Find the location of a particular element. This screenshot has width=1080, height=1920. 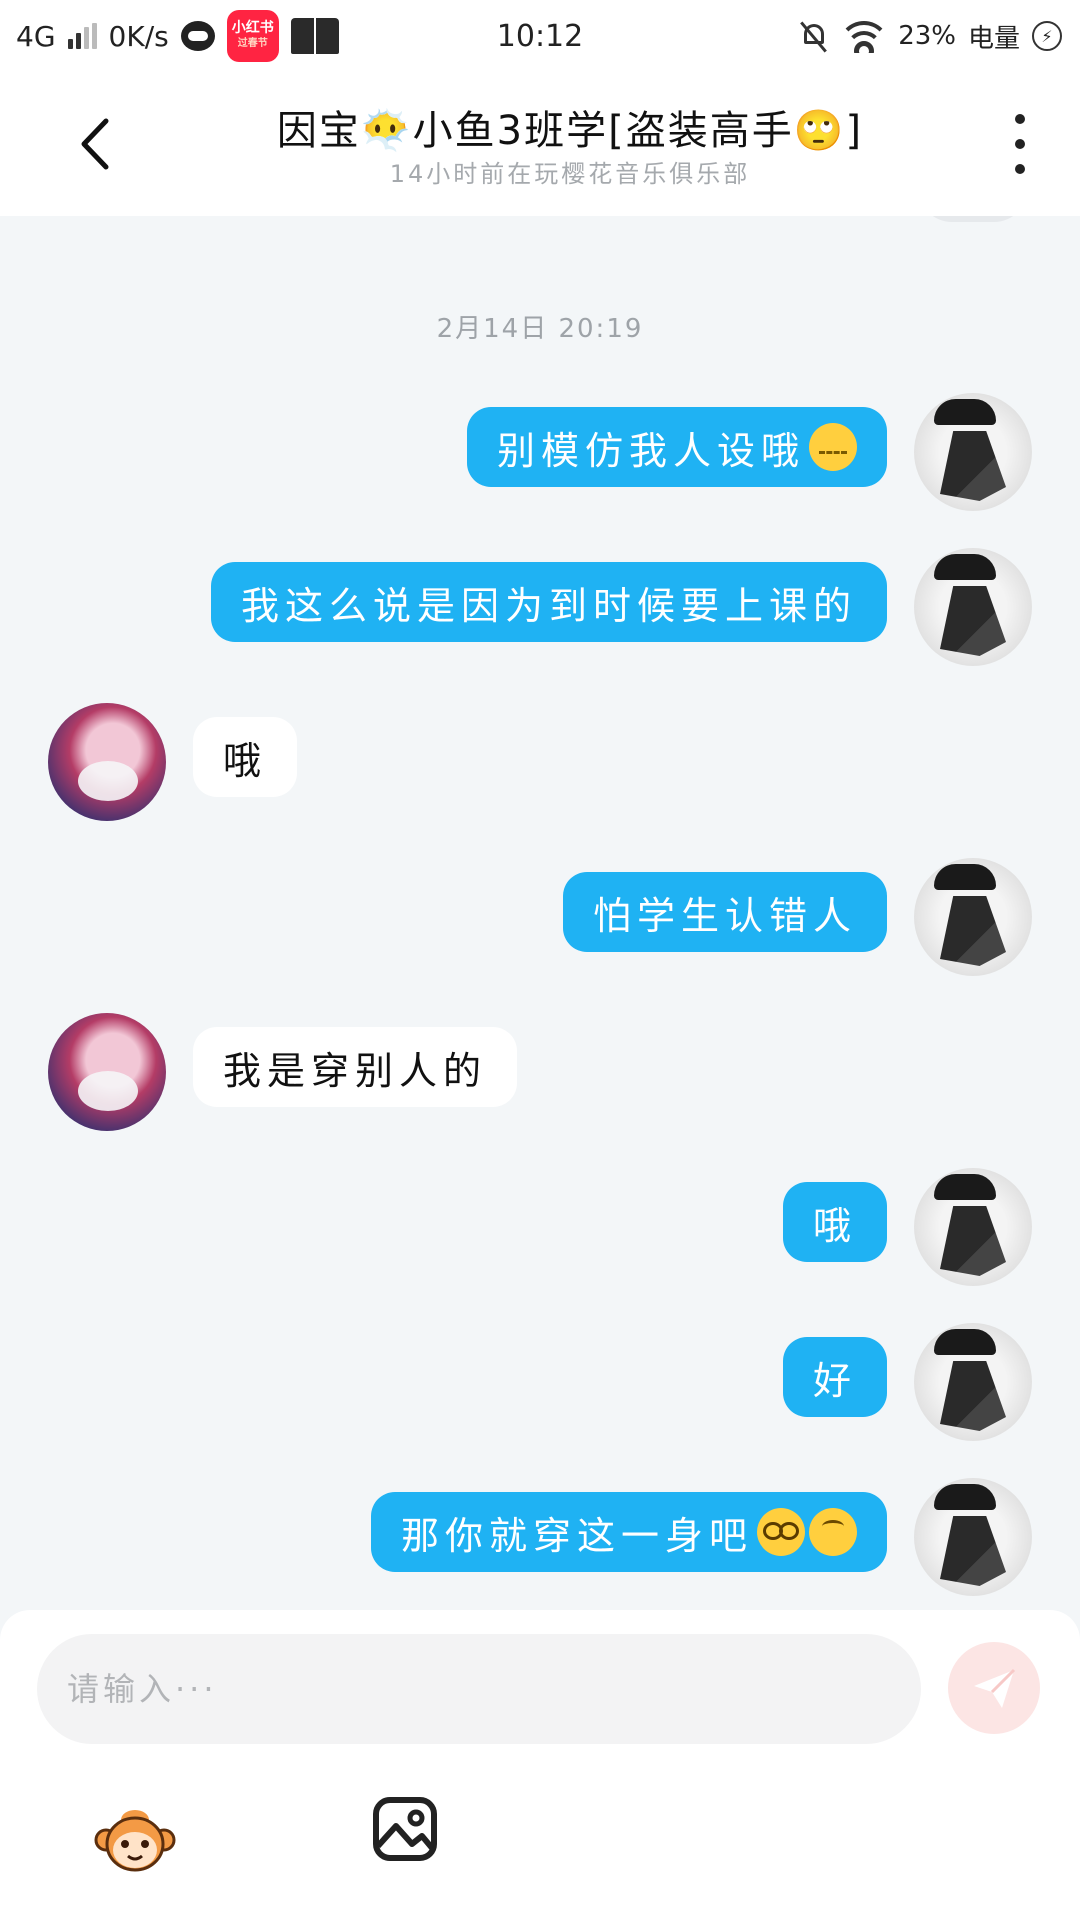

upside-down-face-icon is located at coordinates (833, 1532).